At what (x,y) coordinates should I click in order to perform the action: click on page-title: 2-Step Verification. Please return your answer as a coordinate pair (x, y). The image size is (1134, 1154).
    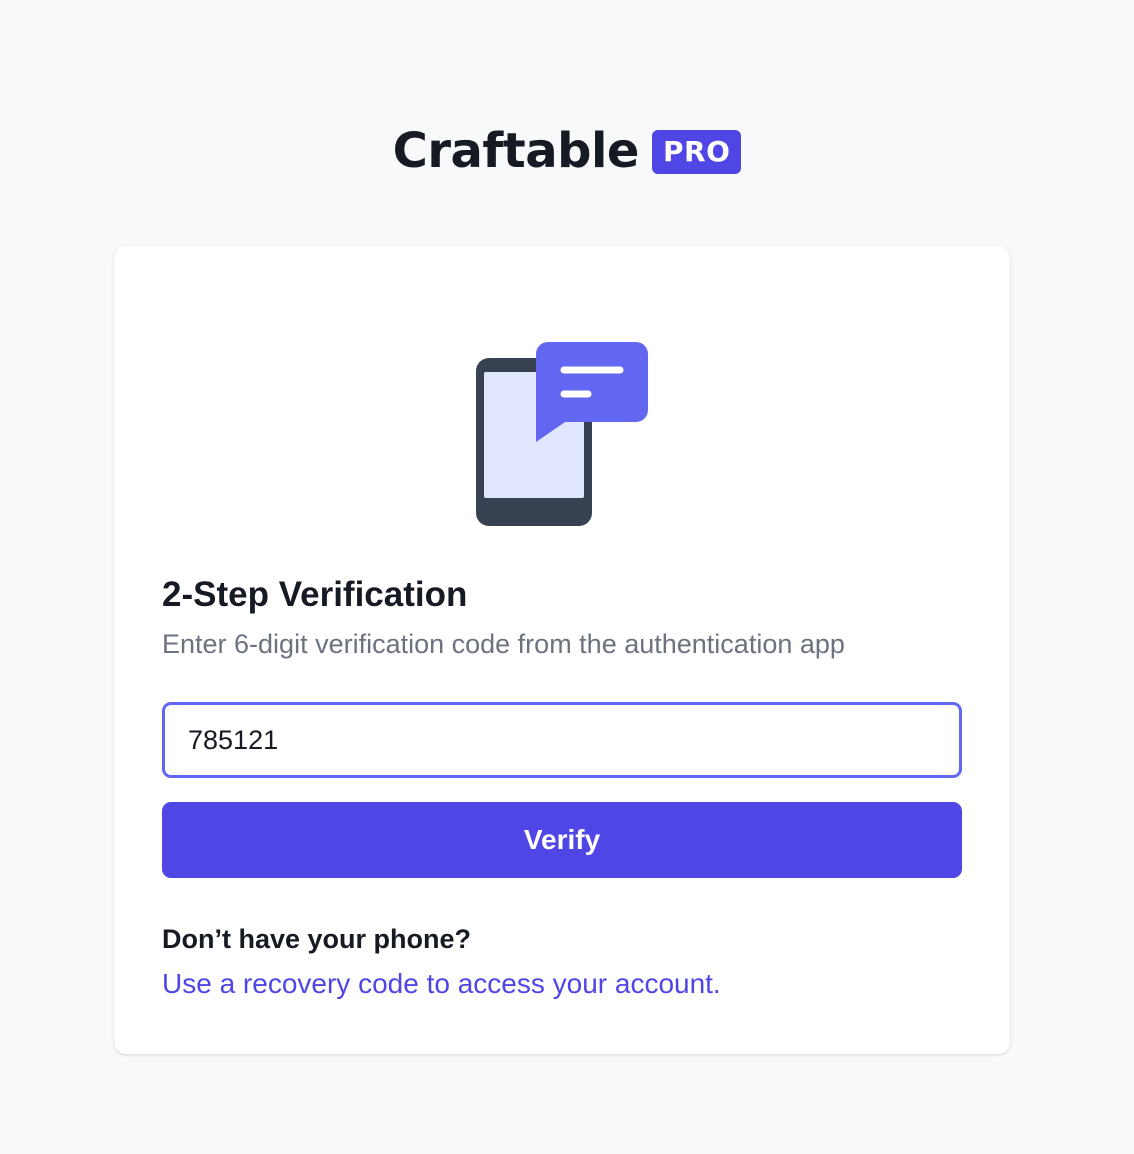
    Looking at the image, I should click on (315, 594).